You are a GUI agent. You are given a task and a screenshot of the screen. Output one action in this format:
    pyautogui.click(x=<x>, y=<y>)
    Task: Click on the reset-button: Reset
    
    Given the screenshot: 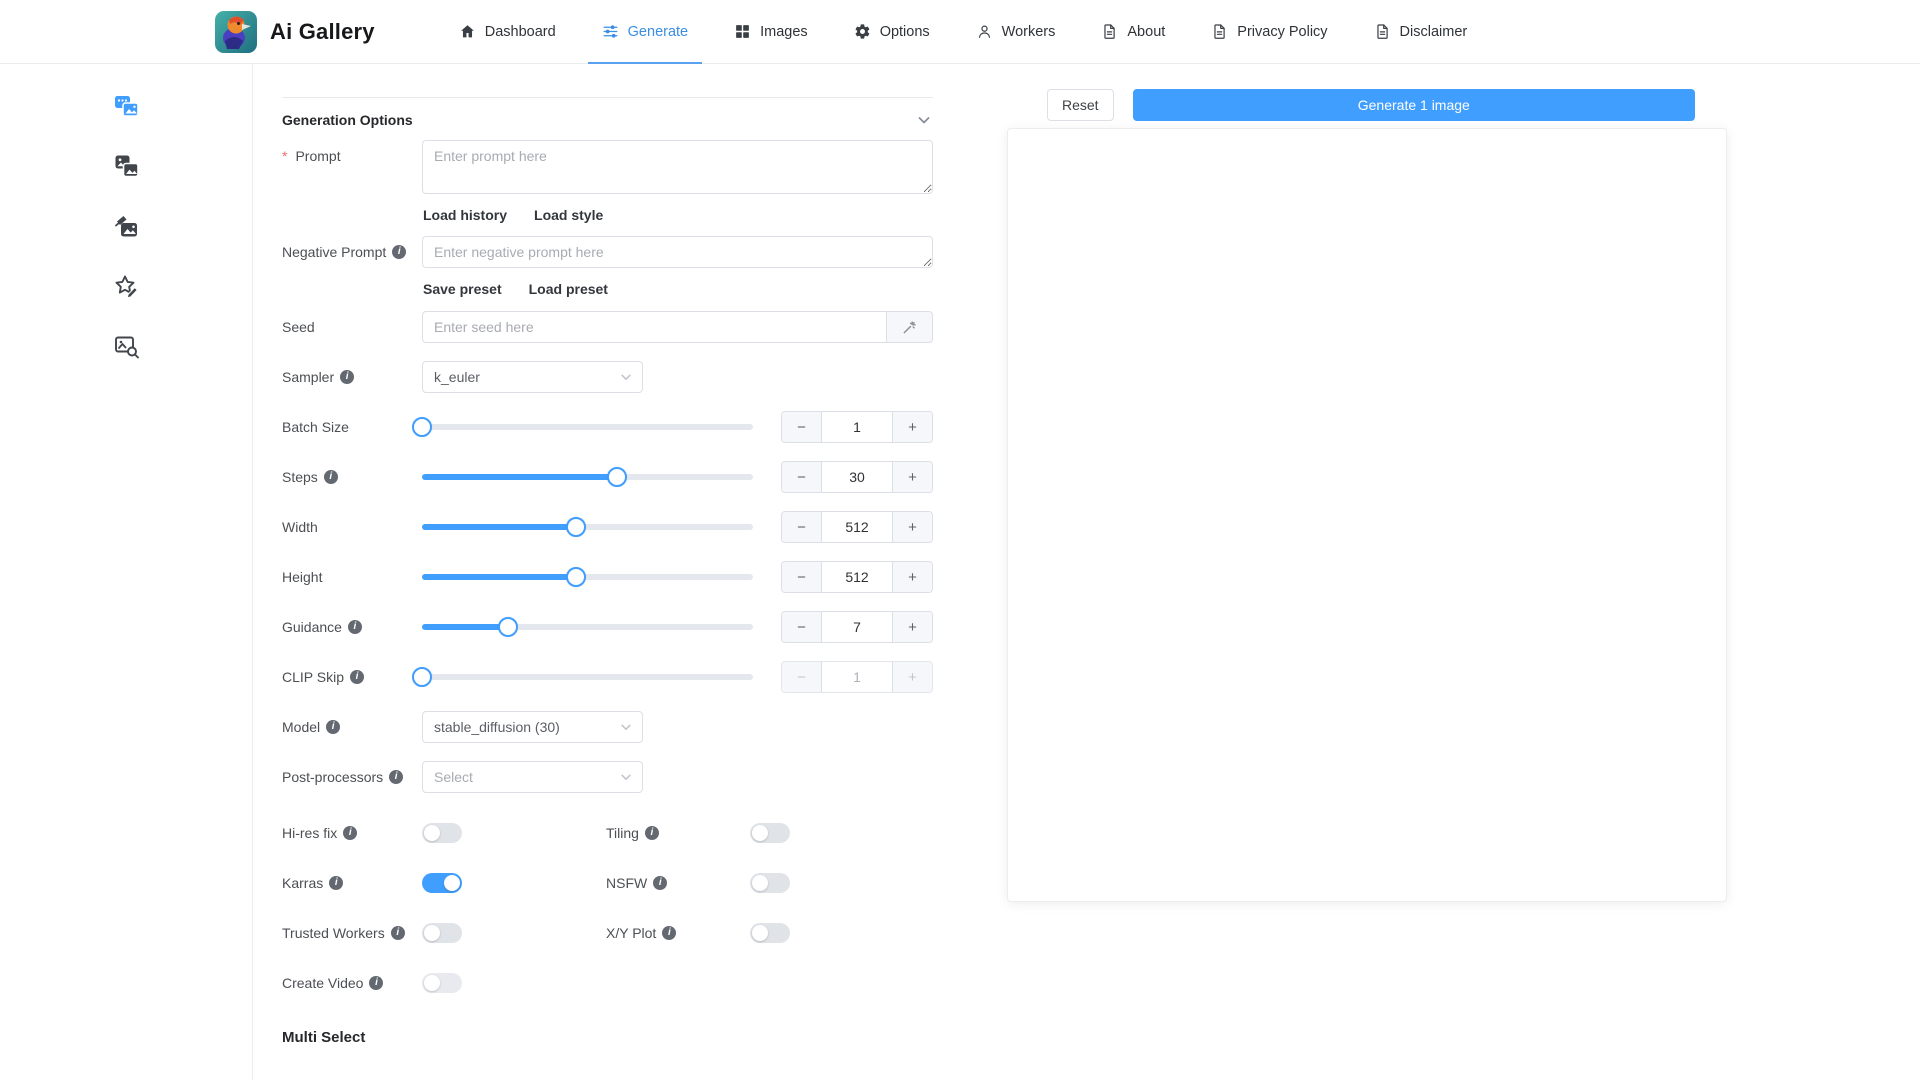 What is the action you would take?
    pyautogui.click(x=1080, y=105)
    